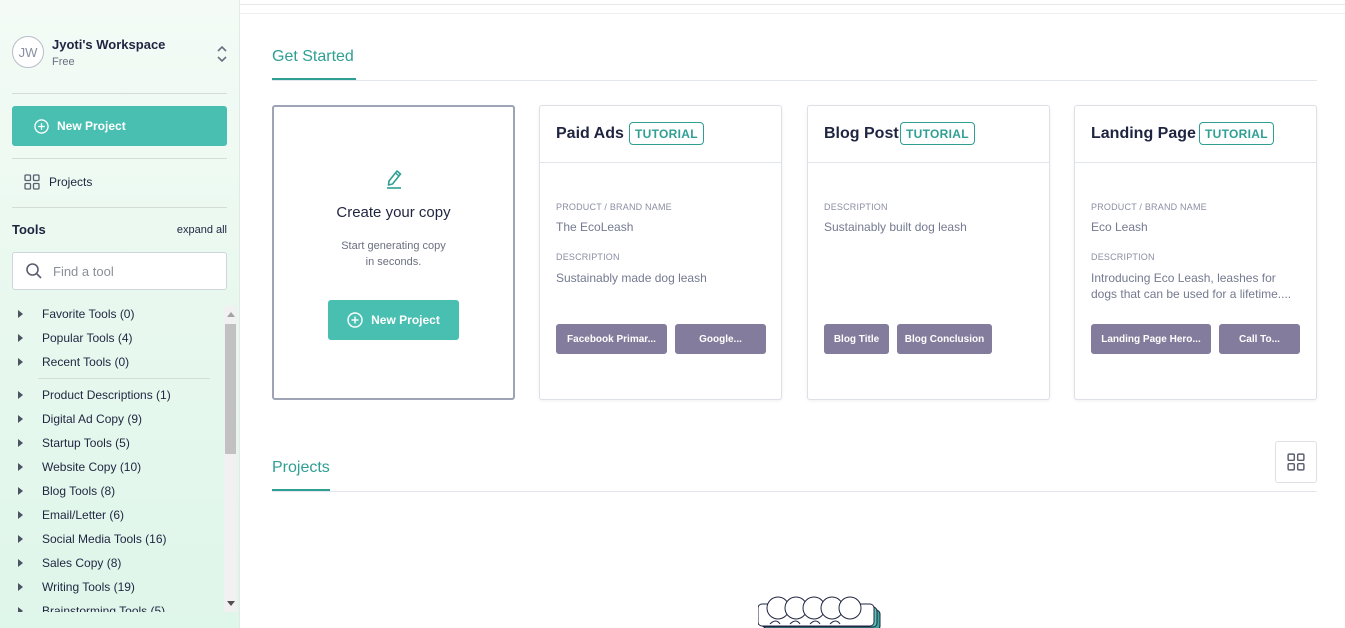 The image size is (1345, 628). Describe the element at coordinates (86, 362) in the screenshot. I see `tool-group-label: Recent Tools (0)` at that location.